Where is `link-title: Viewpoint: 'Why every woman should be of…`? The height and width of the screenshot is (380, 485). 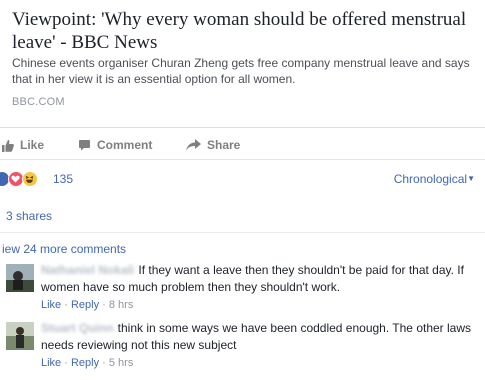
link-title: Viewpoint: 'Why every woman should be of… is located at coordinates (242, 31).